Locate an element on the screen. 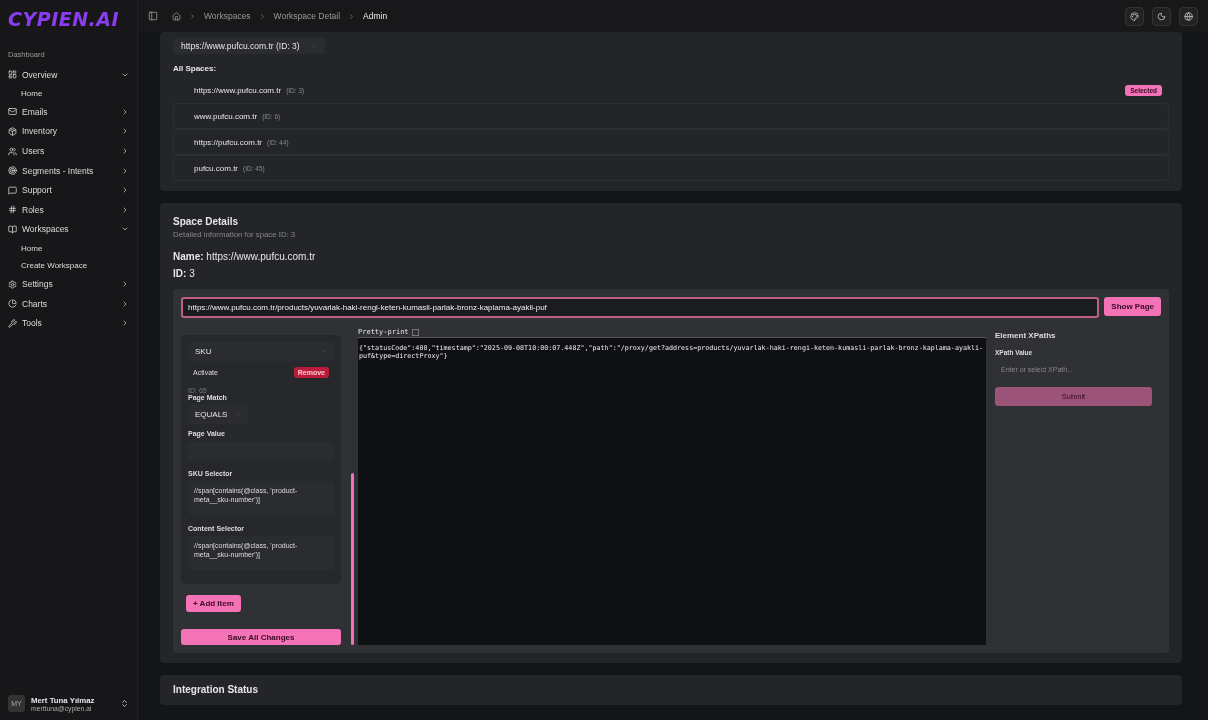 The width and height of the screenshot is (1208, 720). book-icon is located at coordinates (12, 229).